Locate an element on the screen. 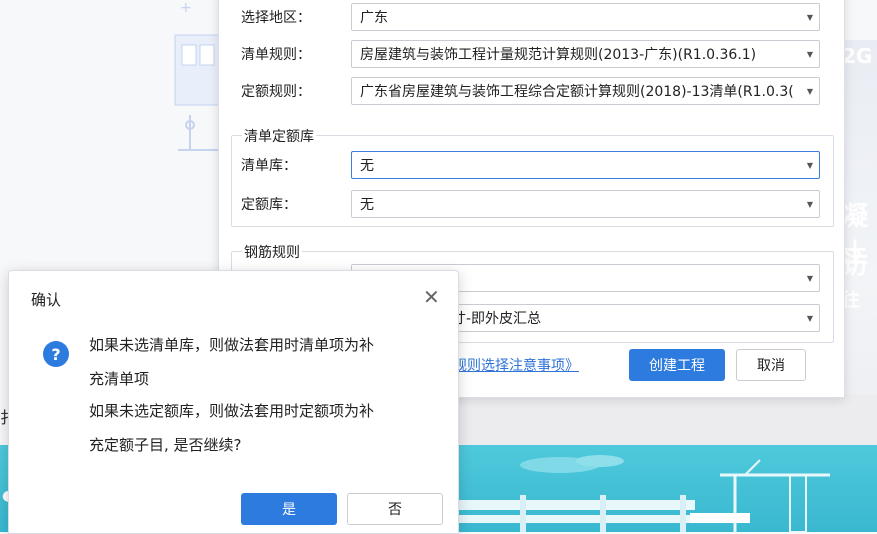 The image size is (877, 534). region-select: 广东 ▼ is located at coordinates (585, 17).